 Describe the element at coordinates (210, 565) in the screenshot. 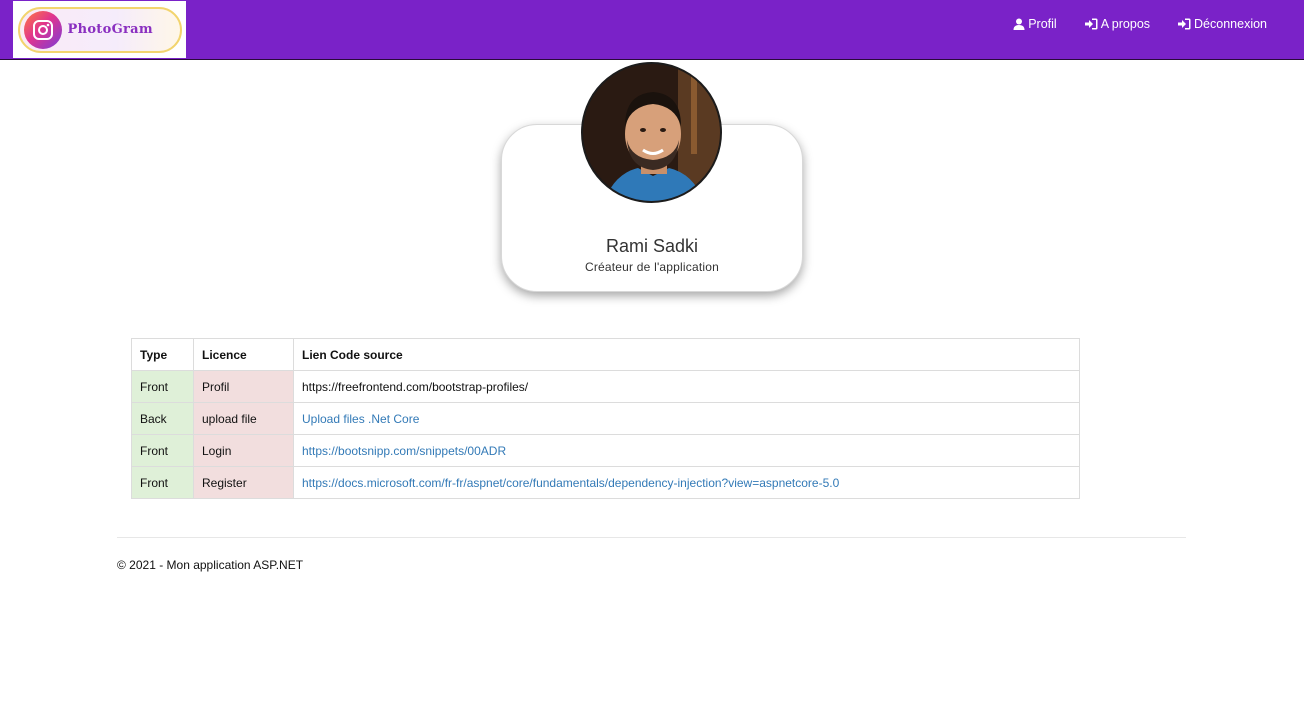

I see `footer-text: © 2021 - Mon application ASP.NET` at that location.